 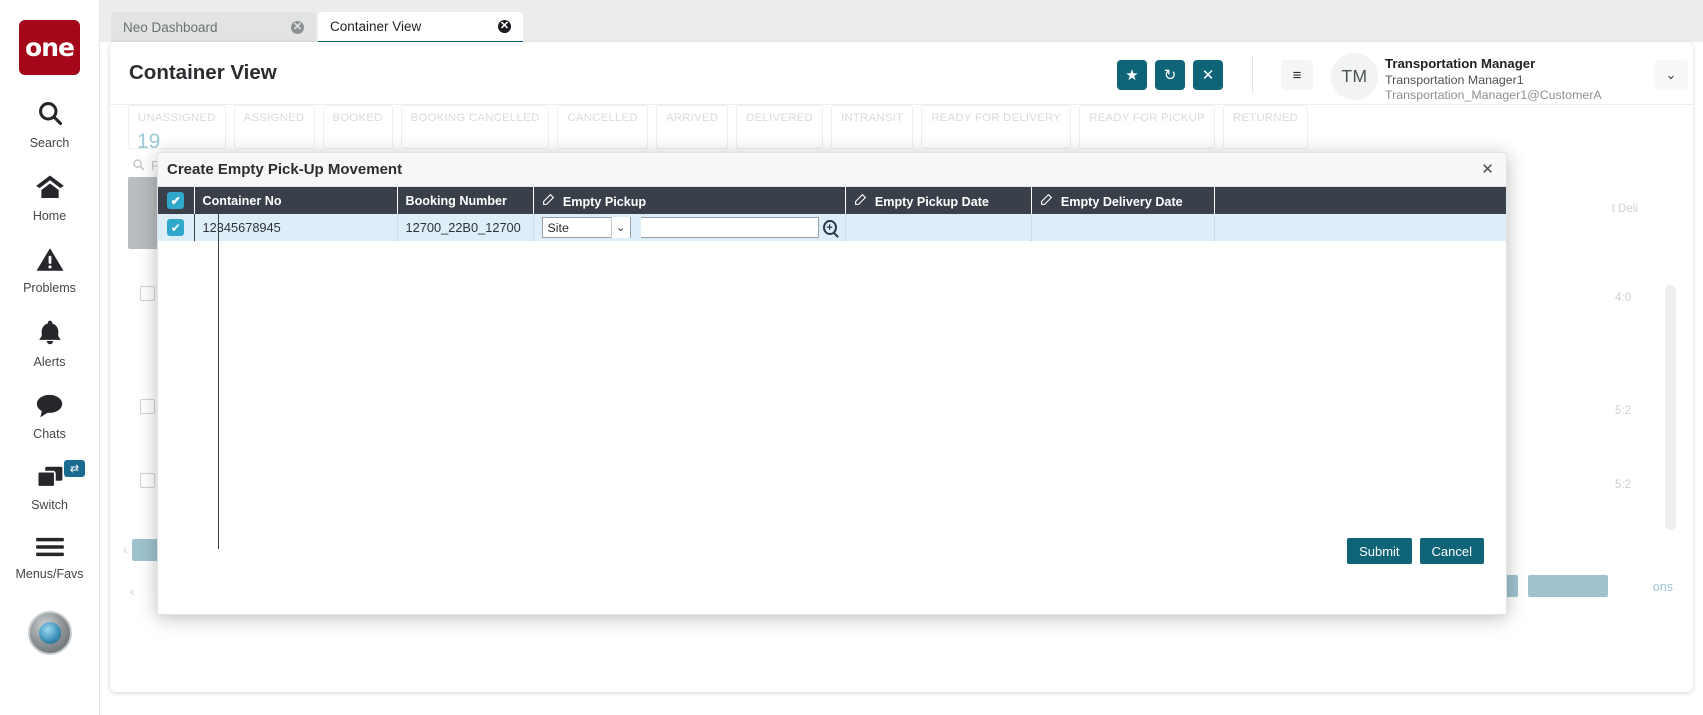 What do you see at coordinates (49, 271) in the screenshot?
I see `sidebar-item-problems: Problems` at bounding box center [49, 271].